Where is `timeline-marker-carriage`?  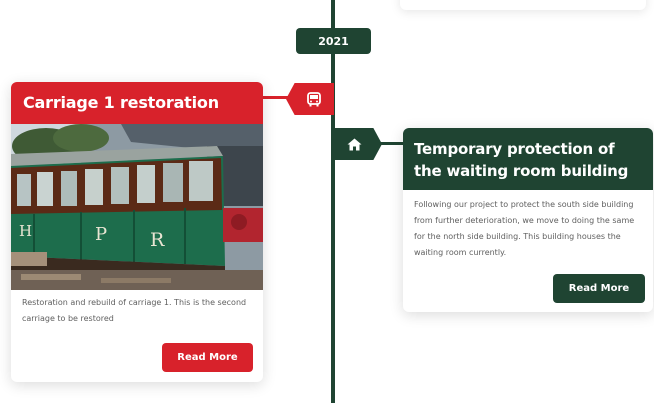 timeline-marker-carriage is located at coordinates (310, 99).